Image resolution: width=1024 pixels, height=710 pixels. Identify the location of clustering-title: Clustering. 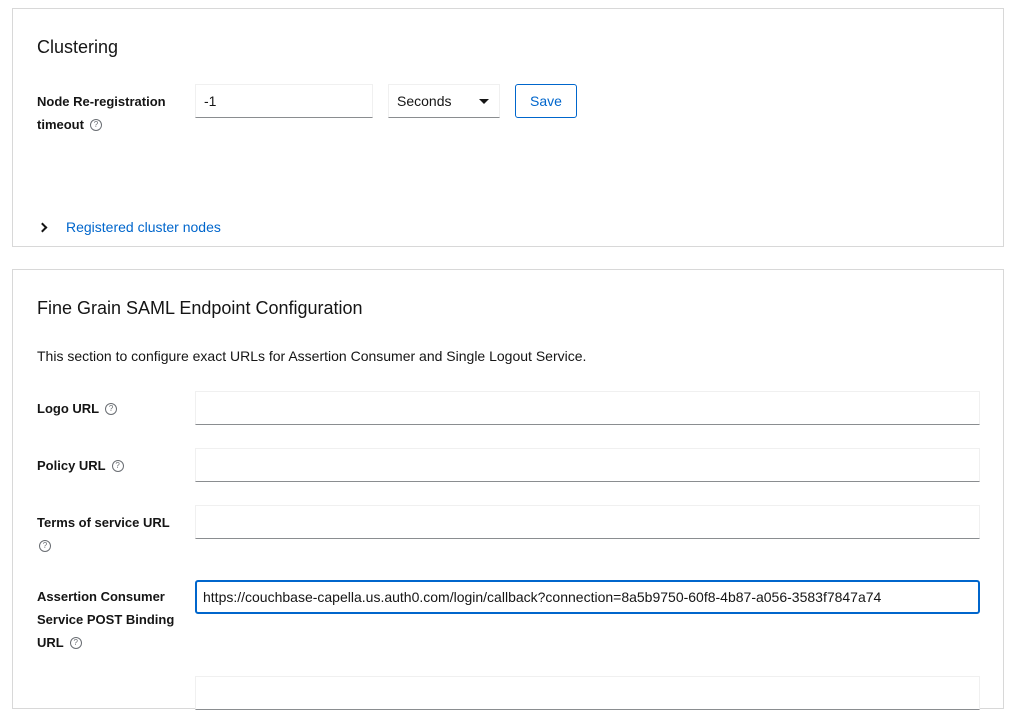
(78, 47).